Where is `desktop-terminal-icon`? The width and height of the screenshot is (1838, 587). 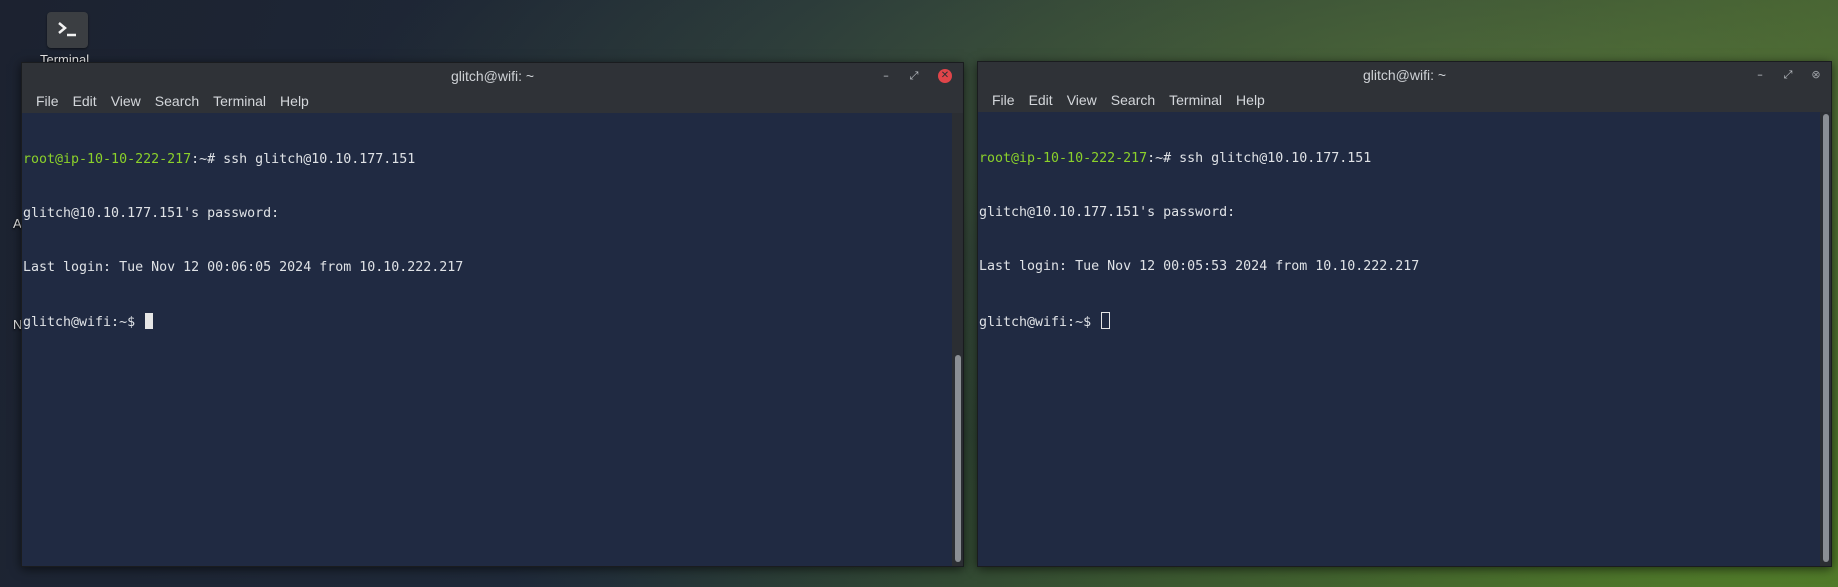 desktop-terminal-icon is located at coordinates (67, 30).